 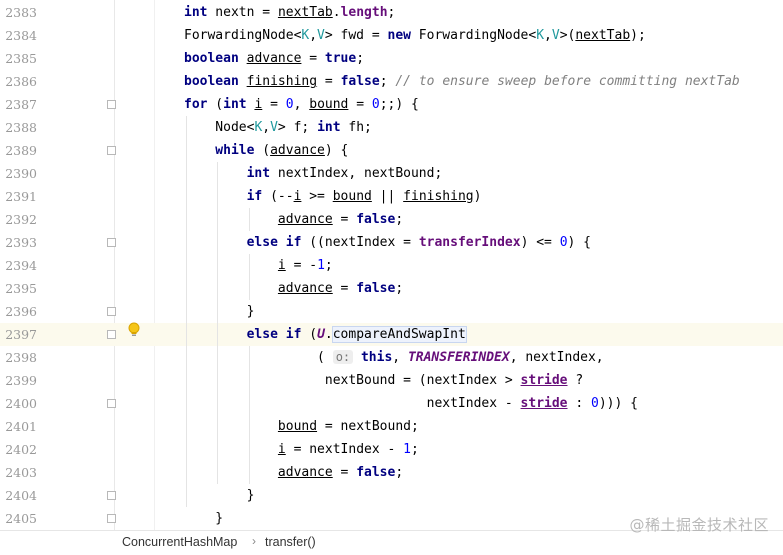 I want to click on line-number: 2389, so click(x=21, y=150).